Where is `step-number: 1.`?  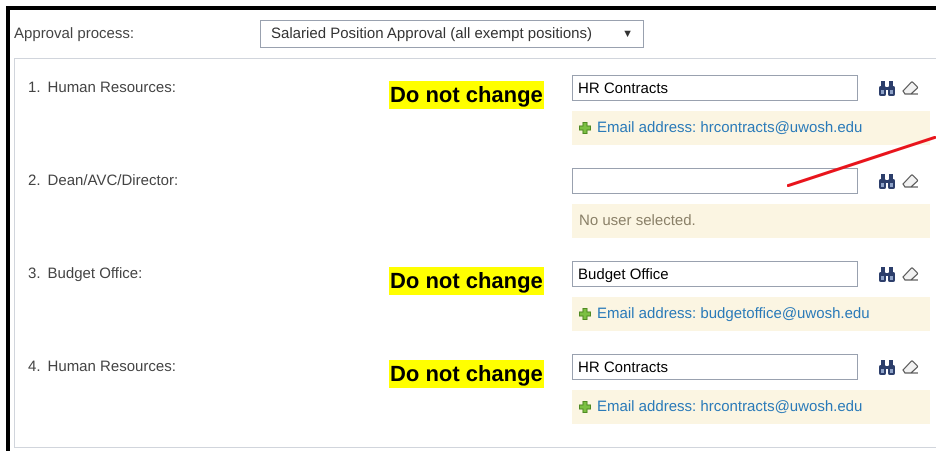
step-number: 1. is located at coordinates (34, 88).